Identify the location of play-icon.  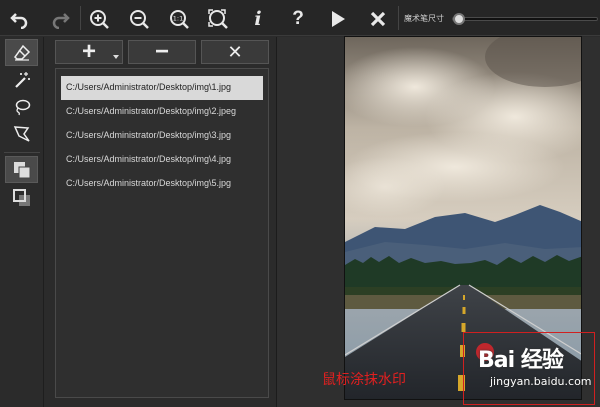
(338, 19).